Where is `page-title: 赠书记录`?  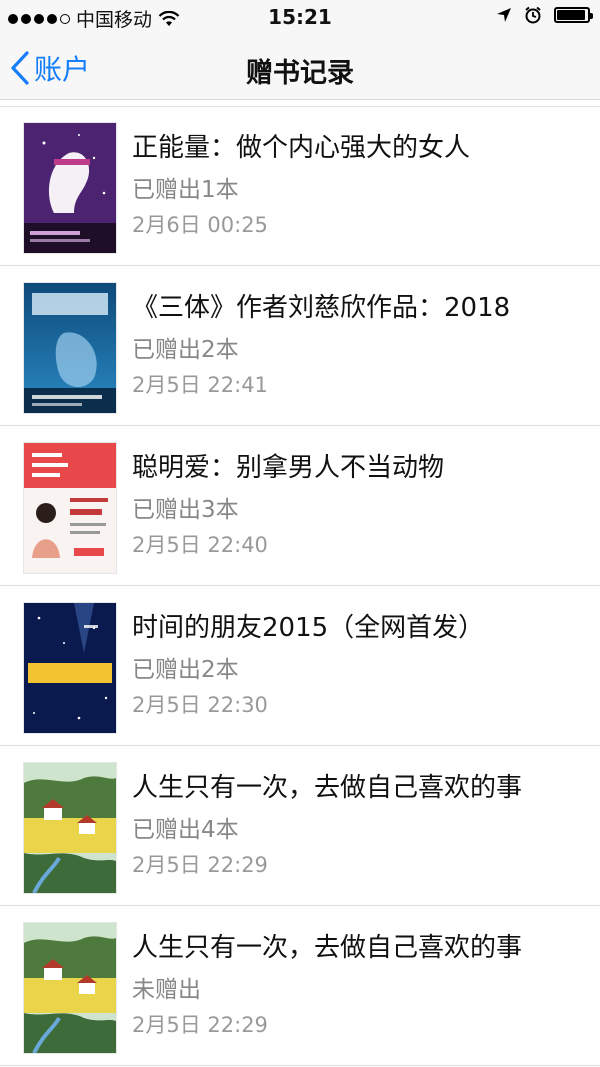 page-title: 赠书记录 is located at coordinates (300, 73).